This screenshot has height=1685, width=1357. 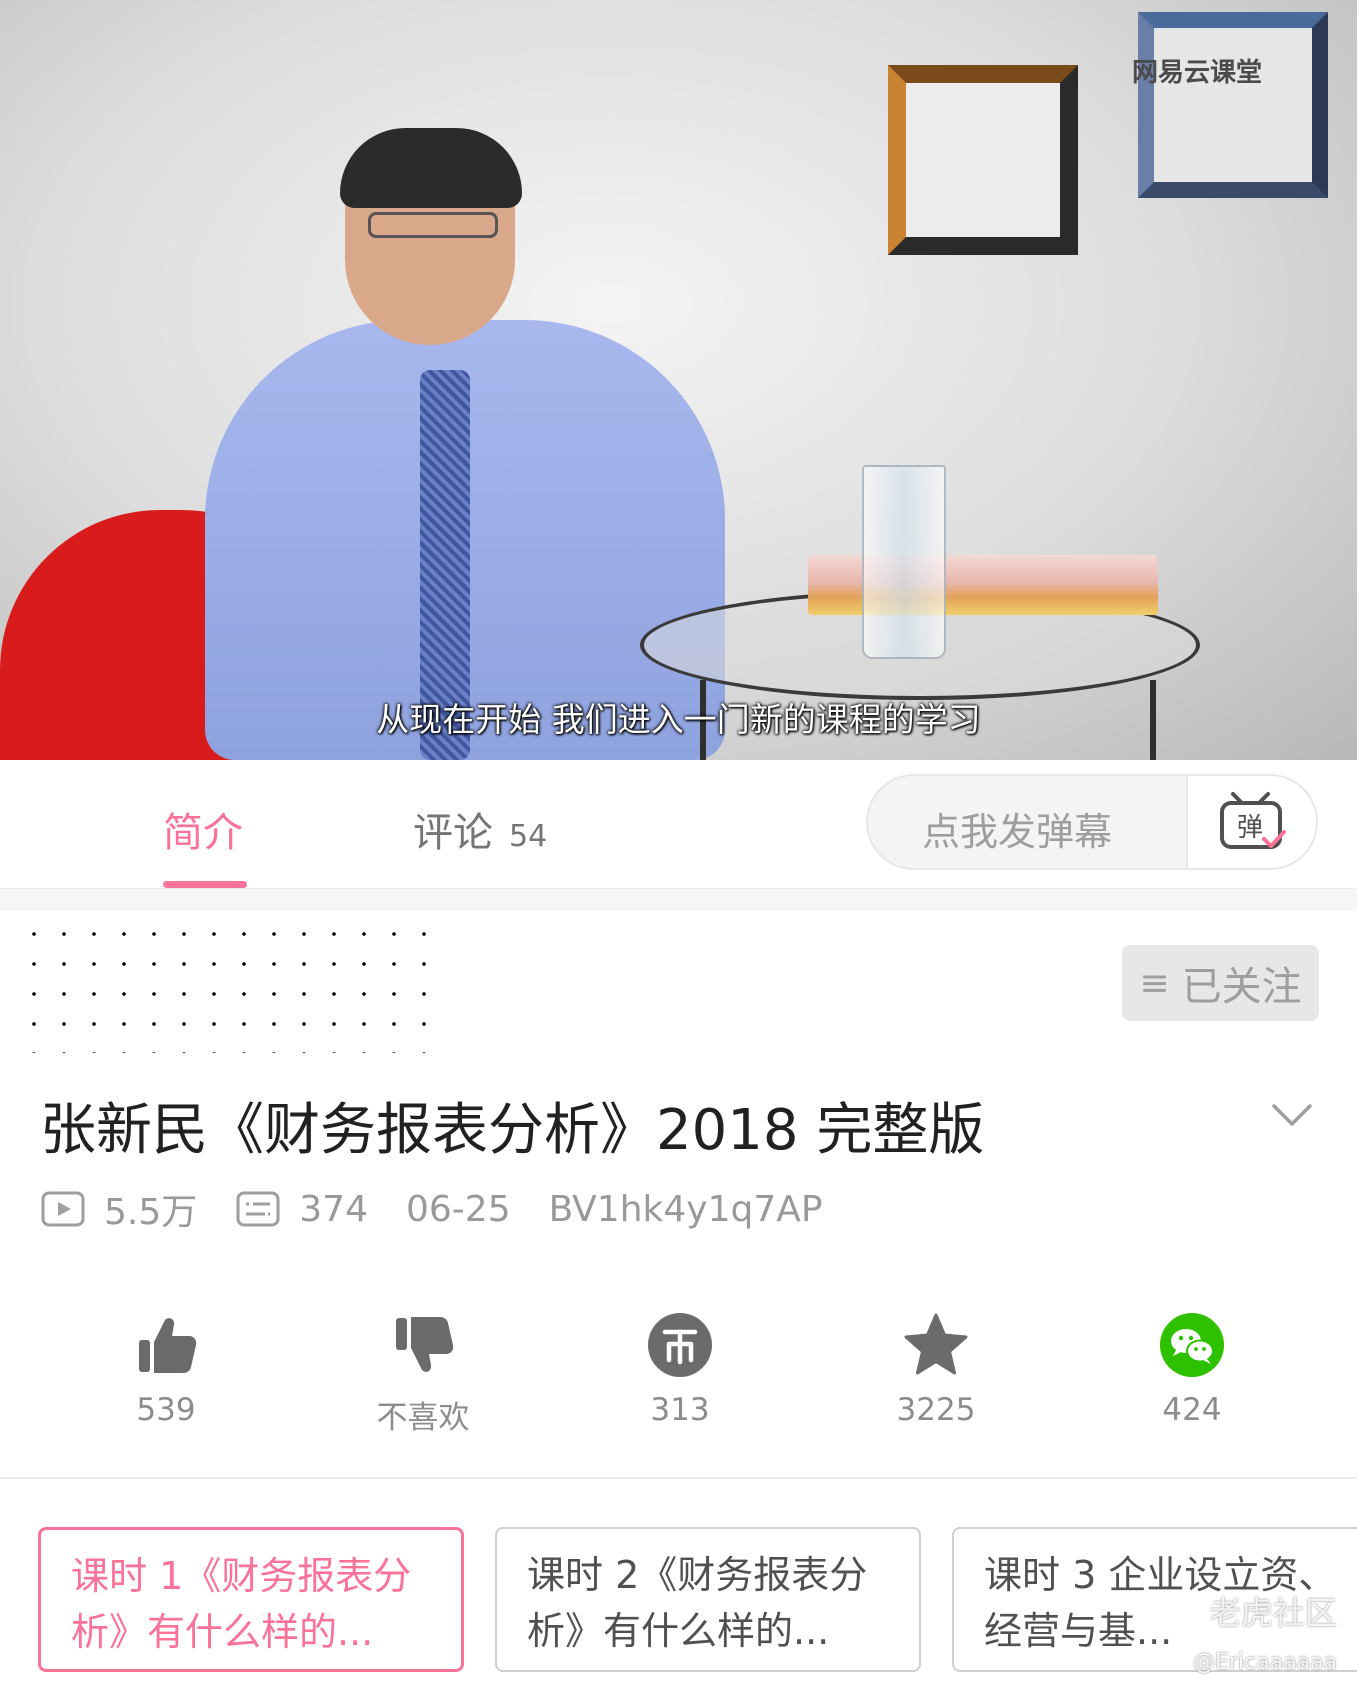 I want to click on action-bar: 539 不喜欢 313 3225 424, so click(x=678, y=1375).